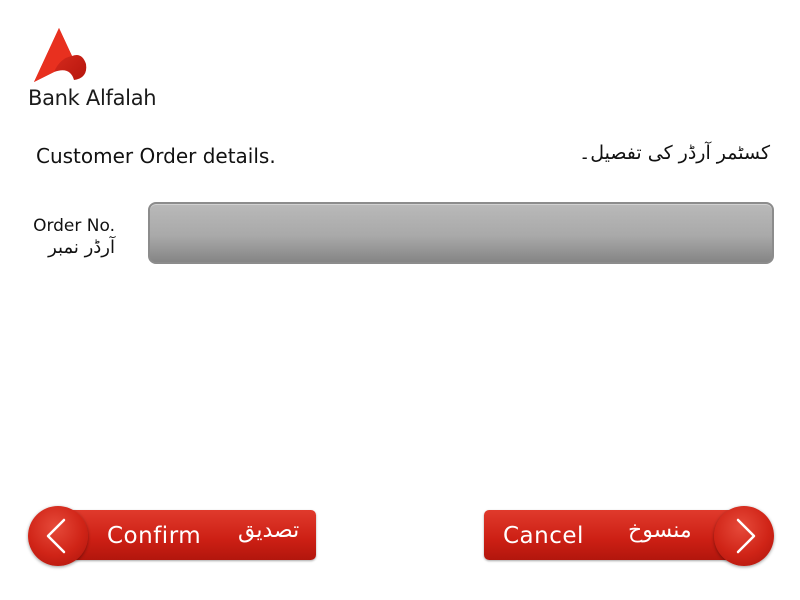 Image resolution: width=800 pixels, height=600 pixels. I want to click on cancel-label-urdu: منسوخ, so click(660, 530).